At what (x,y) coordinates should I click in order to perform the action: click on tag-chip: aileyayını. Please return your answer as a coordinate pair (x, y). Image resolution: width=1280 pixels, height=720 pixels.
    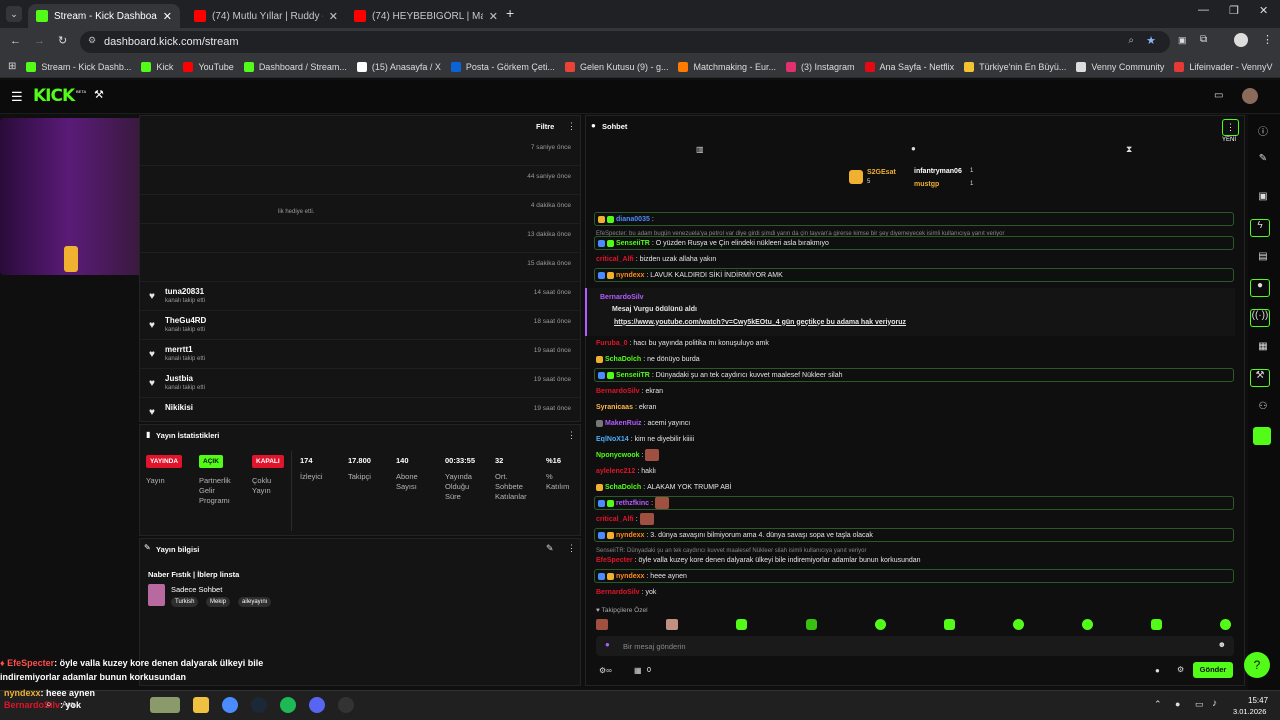
    Looking at the image, I should click on (255, 602).